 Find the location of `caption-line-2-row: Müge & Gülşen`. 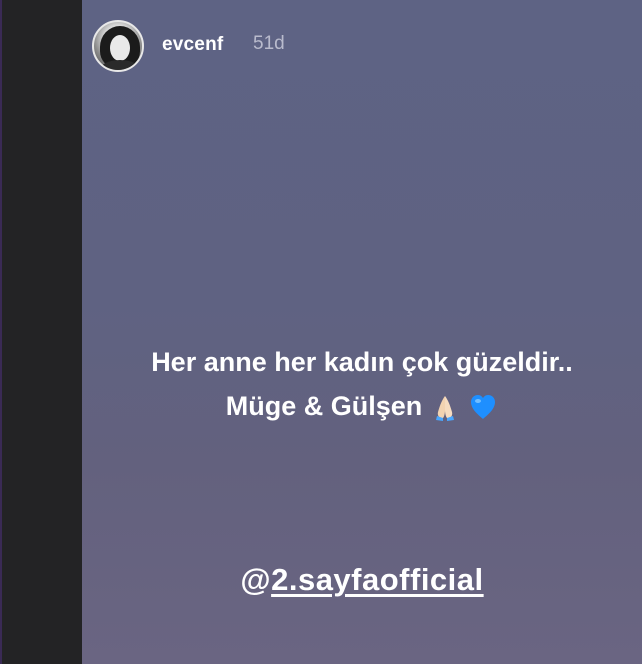

caption-line-2-row: Müge & Gülşen is located at coordinates (362, 406).